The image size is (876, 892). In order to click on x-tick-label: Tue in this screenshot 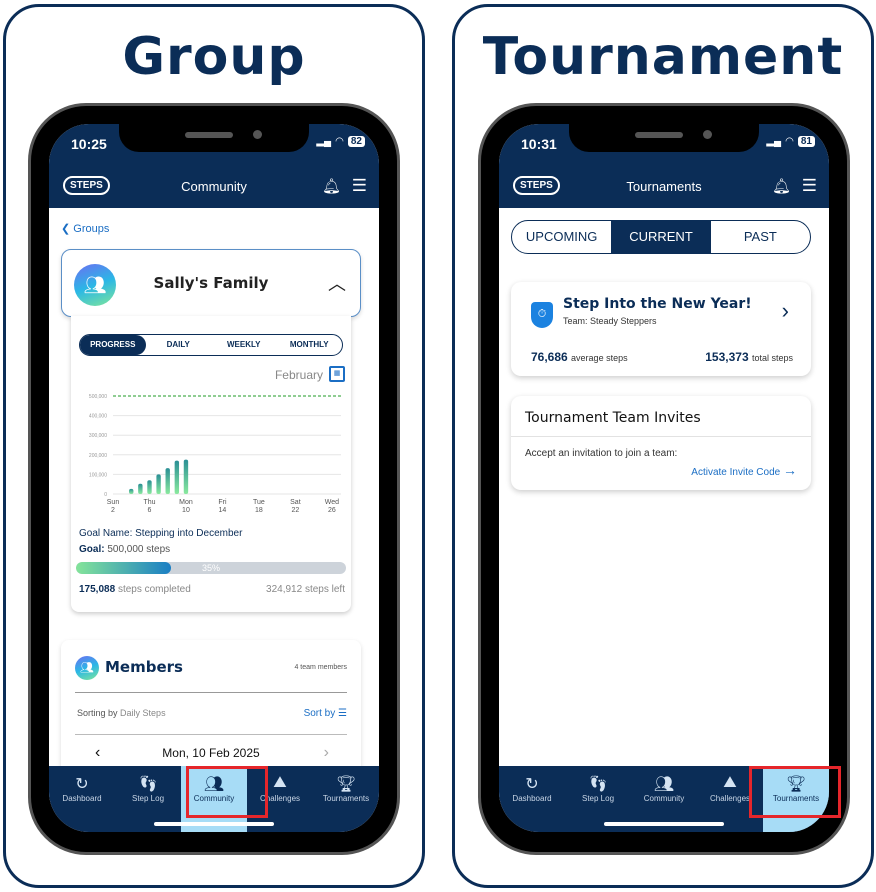, I will do `click(259, 502)`.